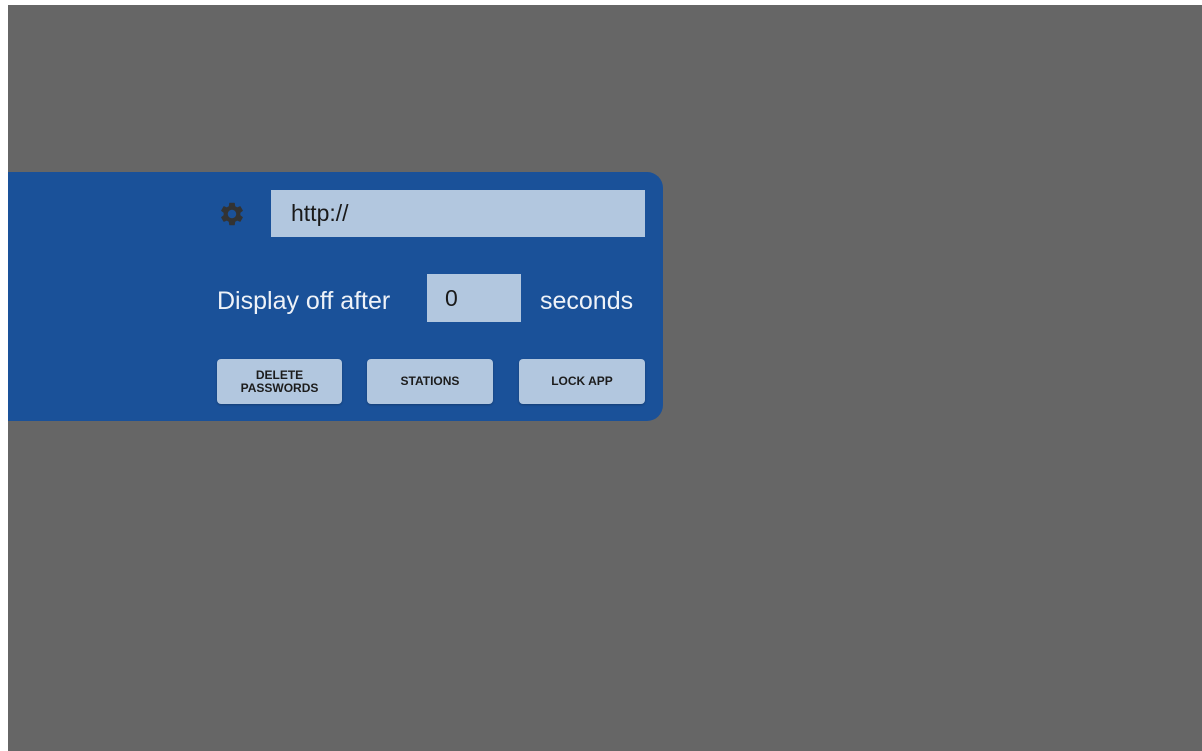 This screenshot has height=751, width=1202. What do you see at coordinates (587, 301) in the screenshot?
I see `seconds-label: seconds` at bounding box center [587, 301].